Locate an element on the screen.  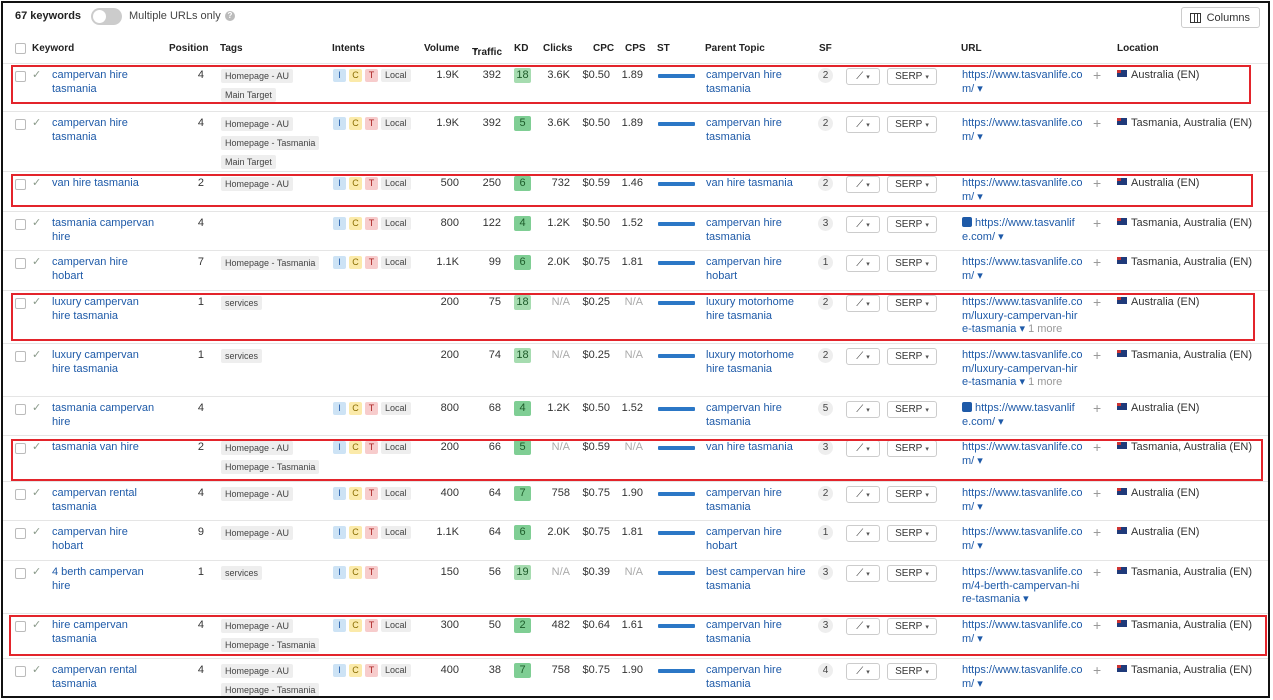
keyword-link: 4 berth campervan hire is located at coordinates (98, 579).